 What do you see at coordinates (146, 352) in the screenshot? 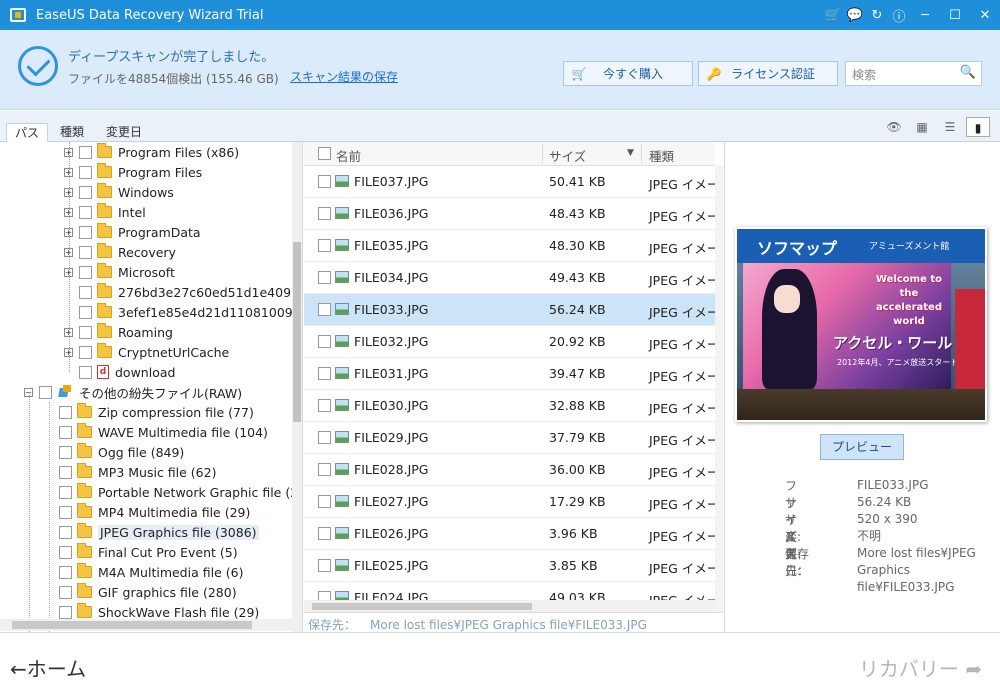
I see `tree-item: + CryptnetUrlCache` at bounding box center [146, 352].